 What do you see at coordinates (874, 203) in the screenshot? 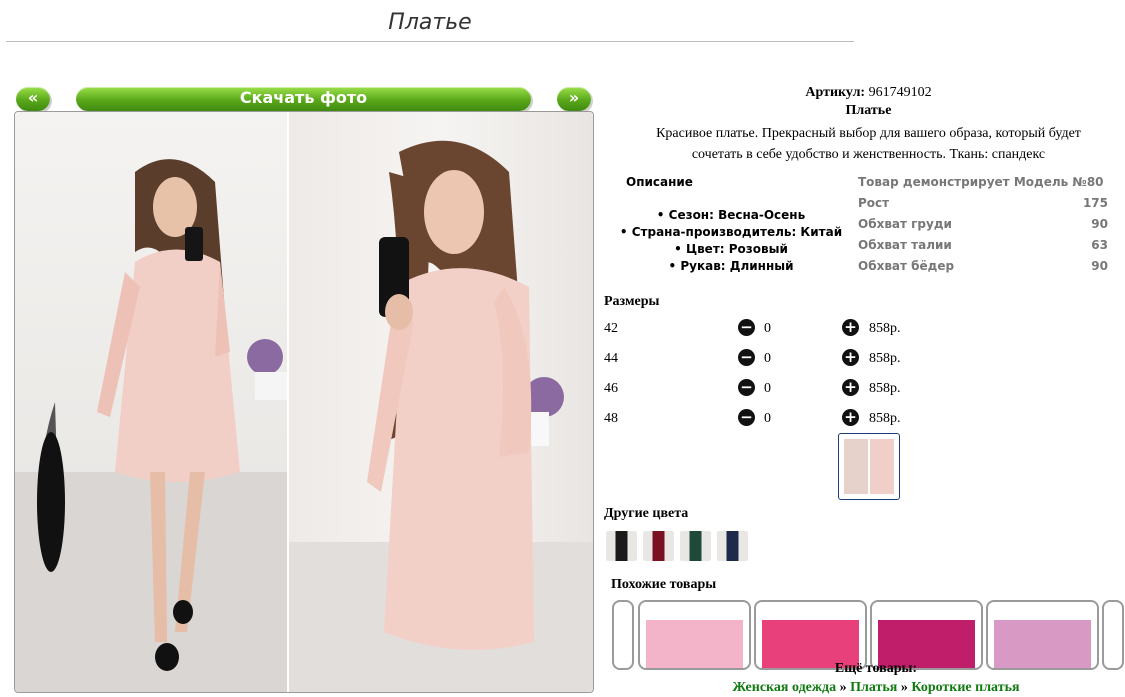
I see `model-label: Рост` at bounding box center [874, 203].